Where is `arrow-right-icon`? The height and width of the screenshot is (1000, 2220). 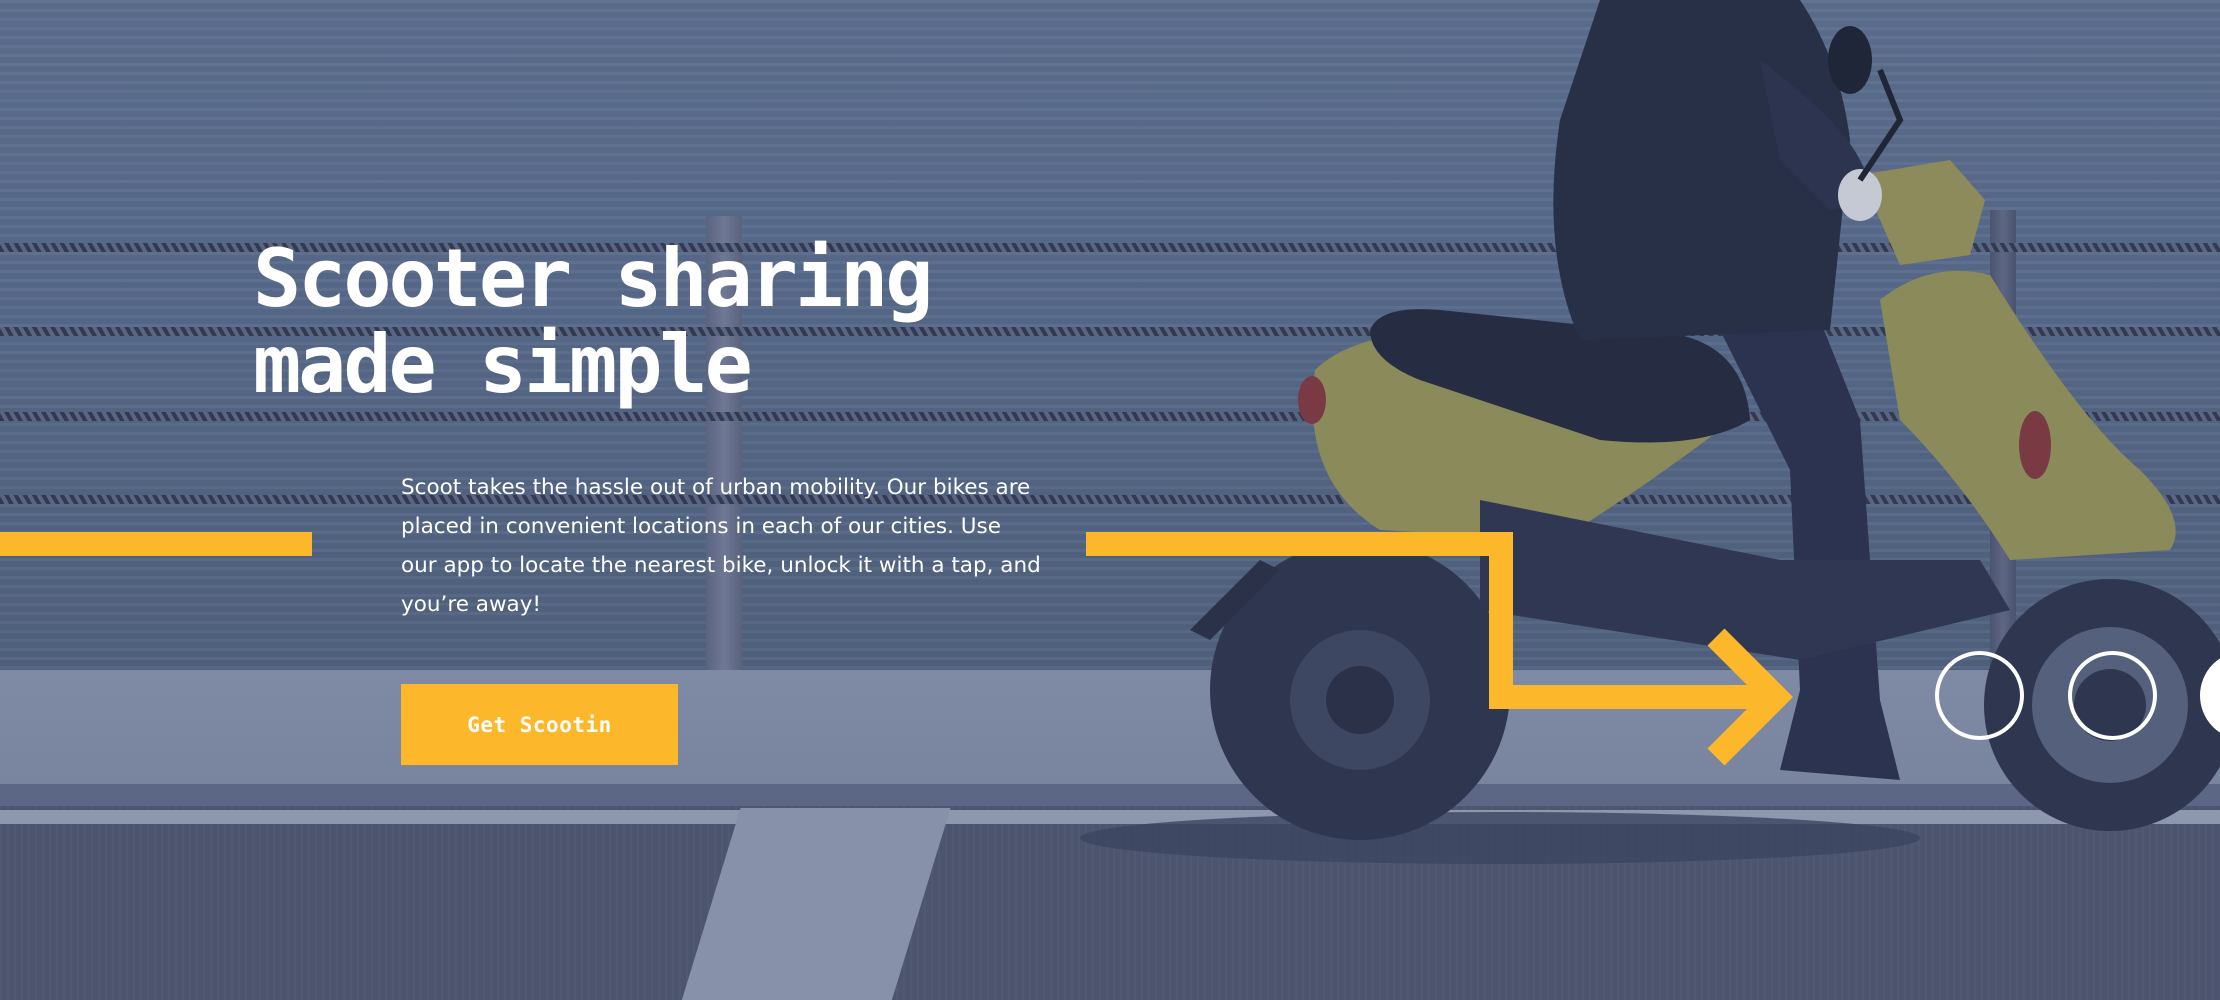
arrow-right-icon is located at coordinates (1439, 649).